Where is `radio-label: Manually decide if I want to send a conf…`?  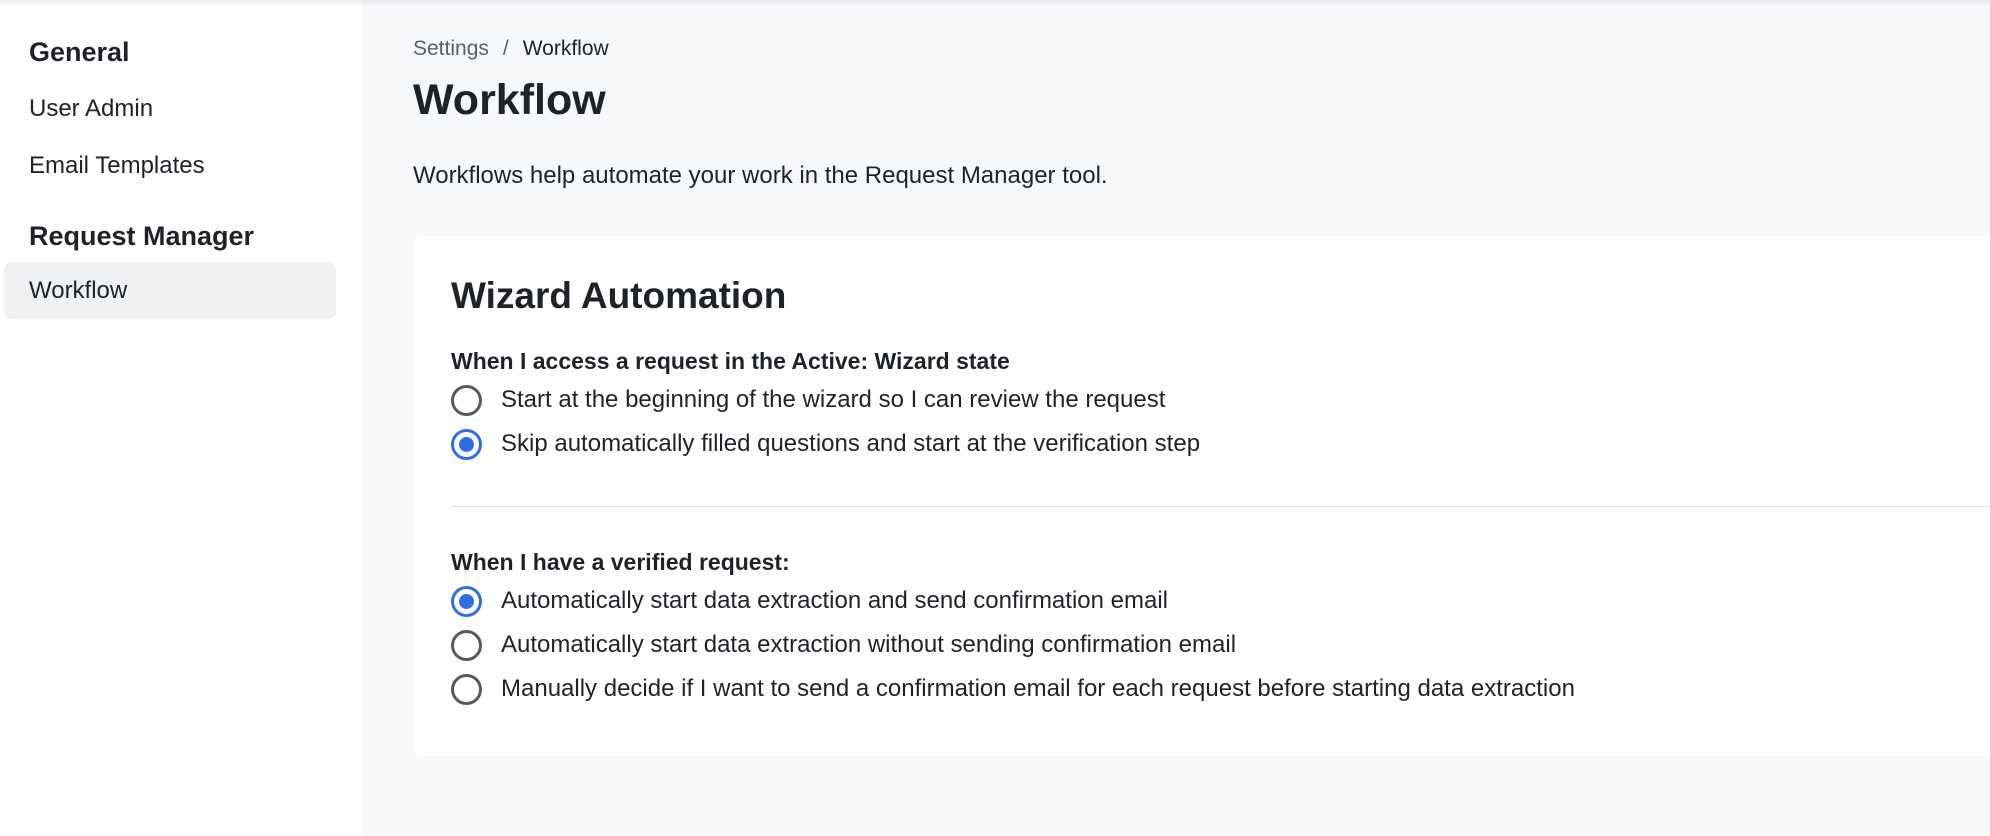 radio-label: Manually decide if I want to send a conf… is located at coordinates (1038, 689).